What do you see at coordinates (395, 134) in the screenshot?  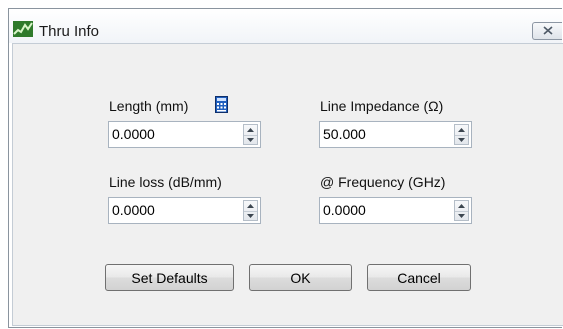 I see `impedance-input: 50.000` at bounding box center [395, 134].